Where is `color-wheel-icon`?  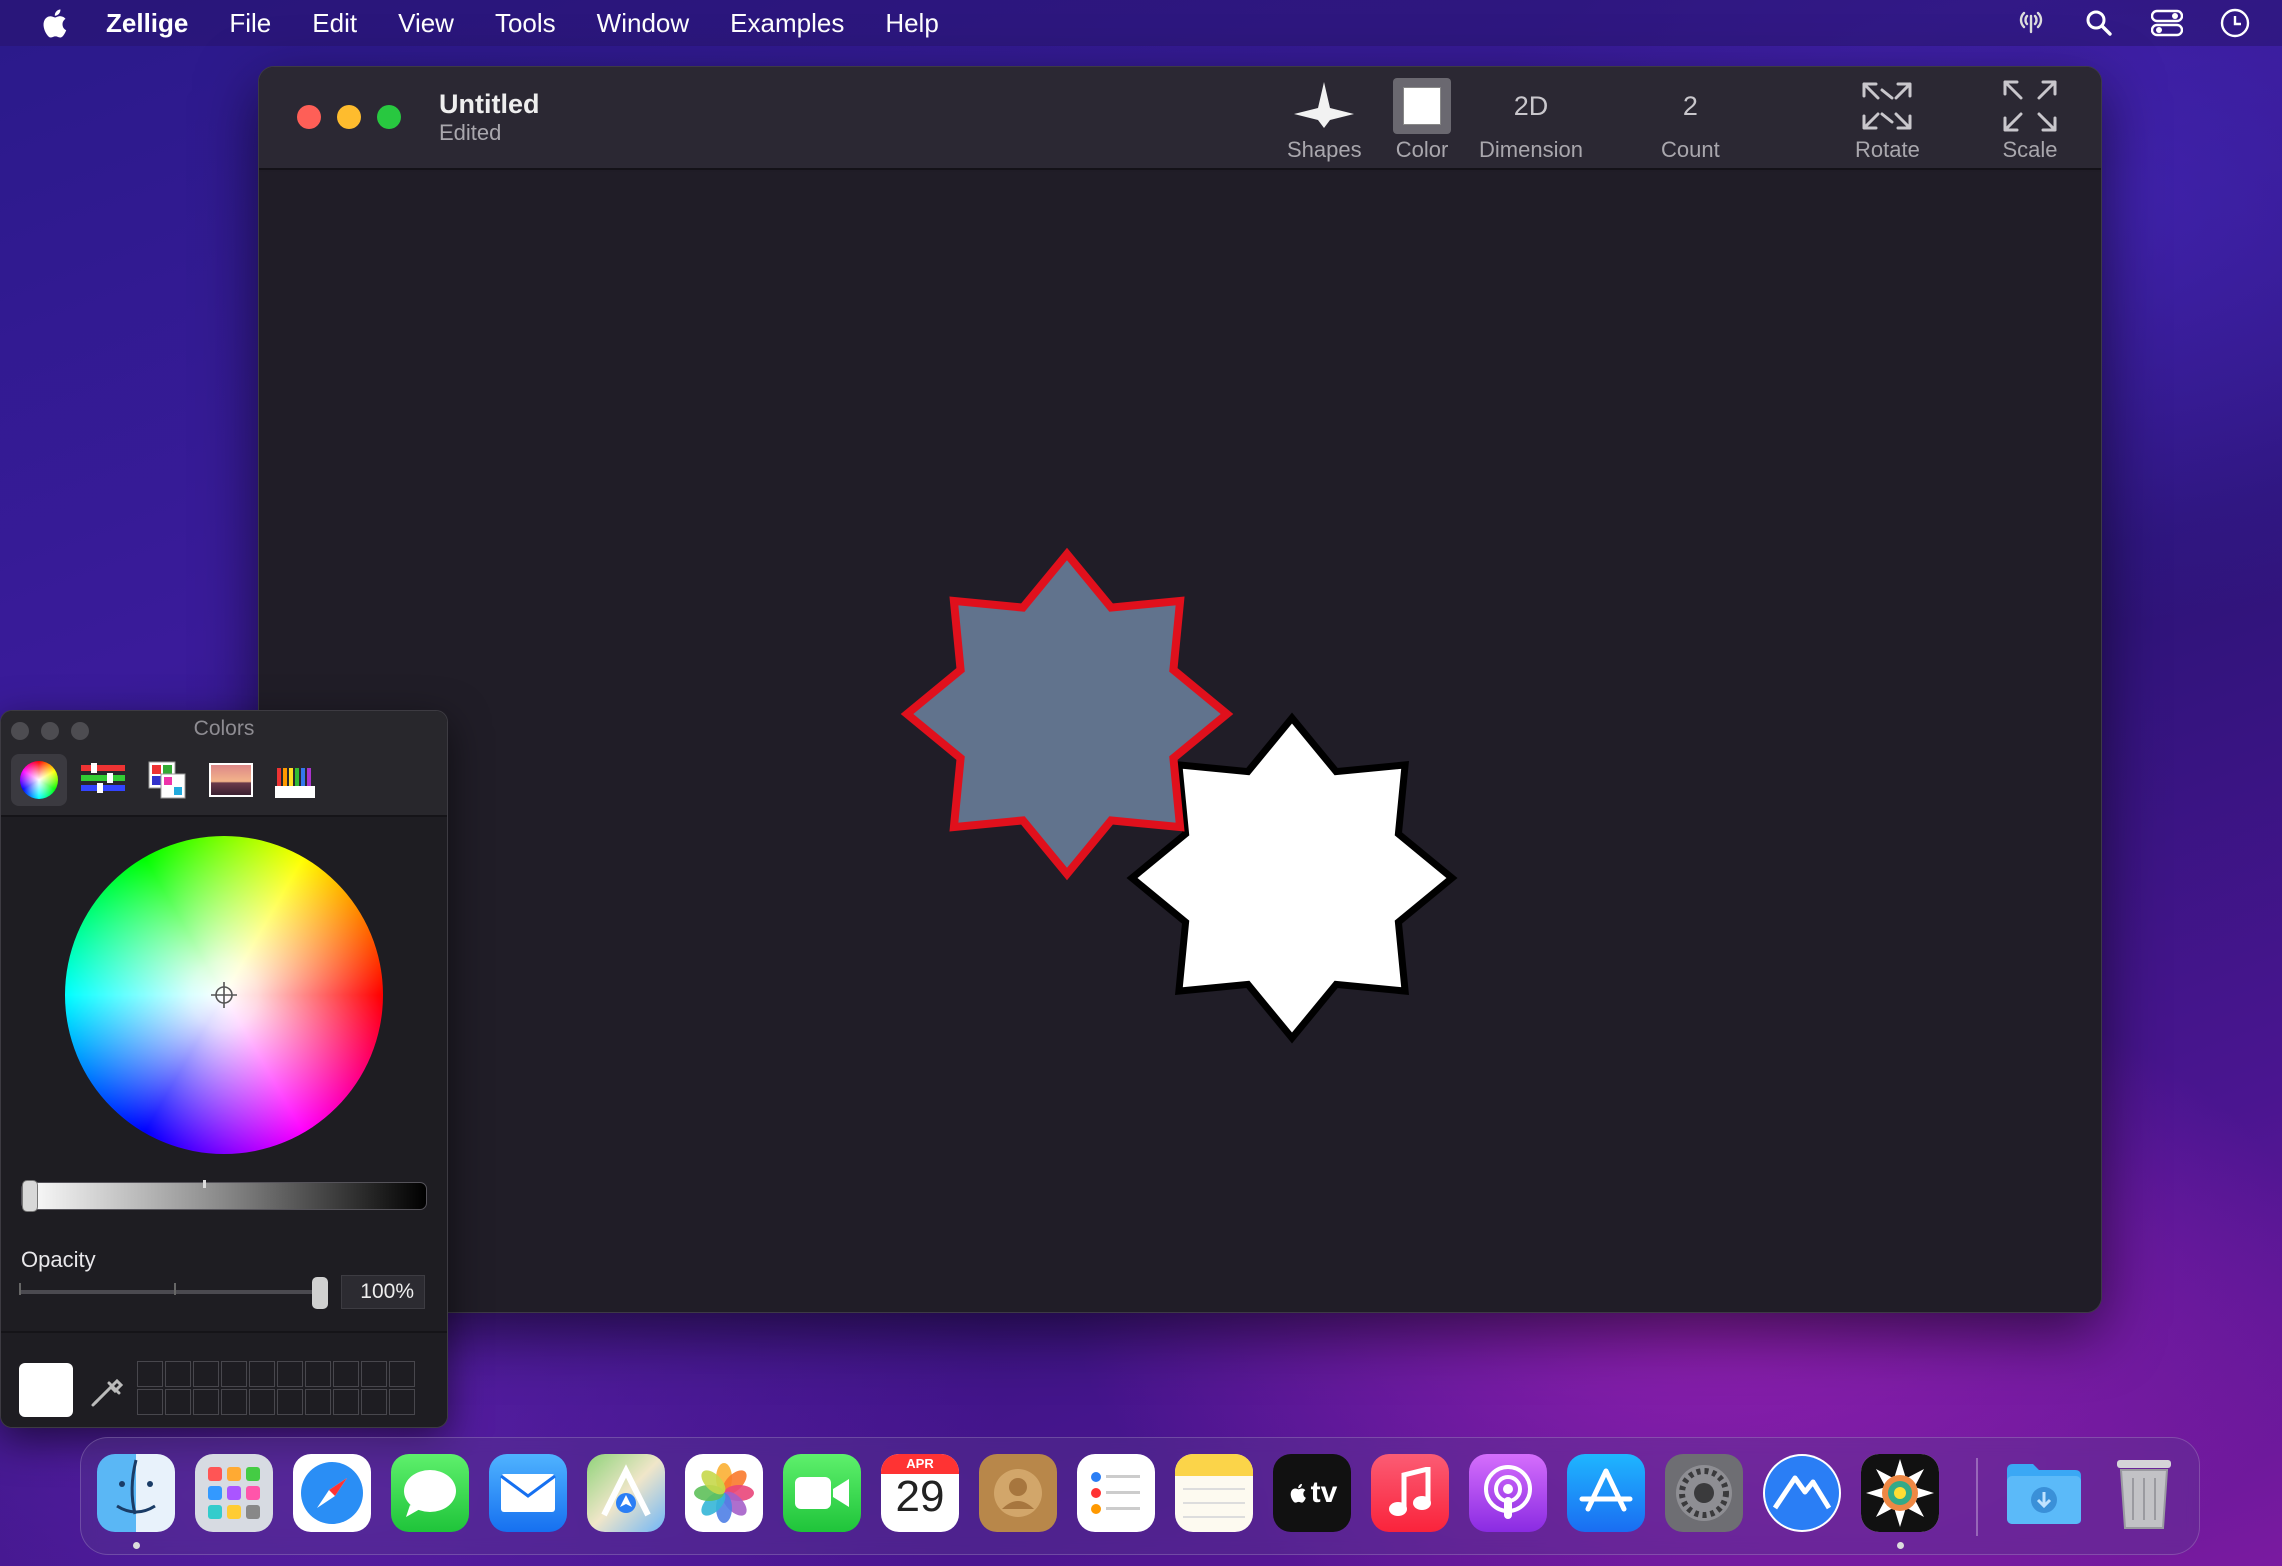 color-wheel-icon is located at coordinates (39, 780).